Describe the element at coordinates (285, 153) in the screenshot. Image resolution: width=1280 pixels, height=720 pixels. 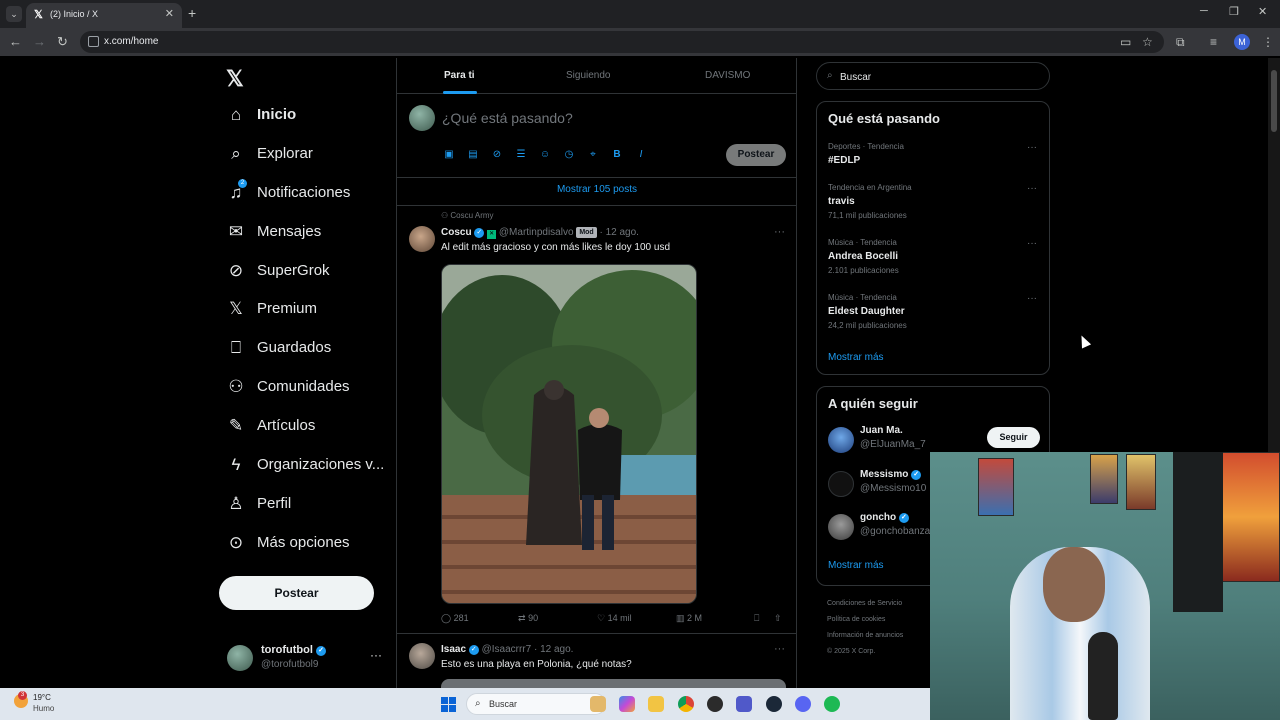
I see `nav-label: Explorar` at that location.